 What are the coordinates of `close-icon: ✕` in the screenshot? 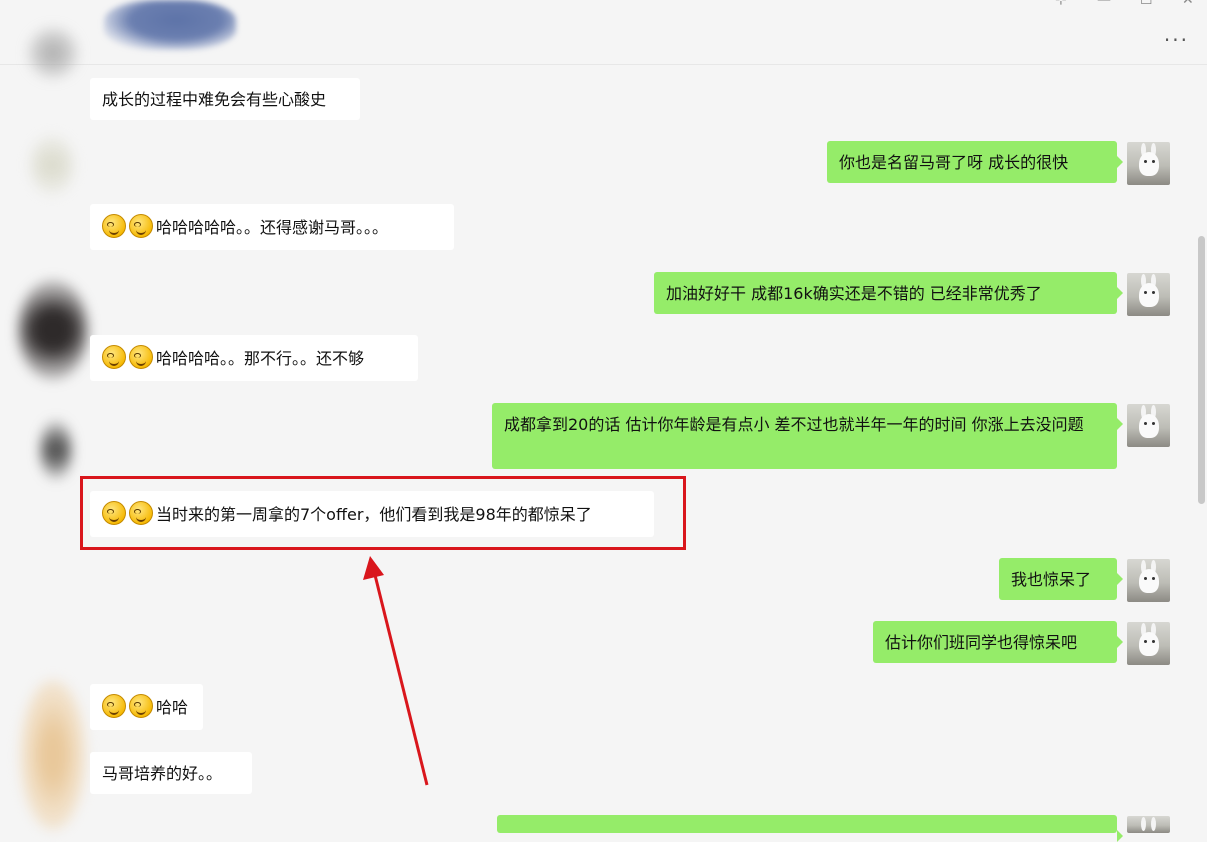 It's located at (1188, 4).